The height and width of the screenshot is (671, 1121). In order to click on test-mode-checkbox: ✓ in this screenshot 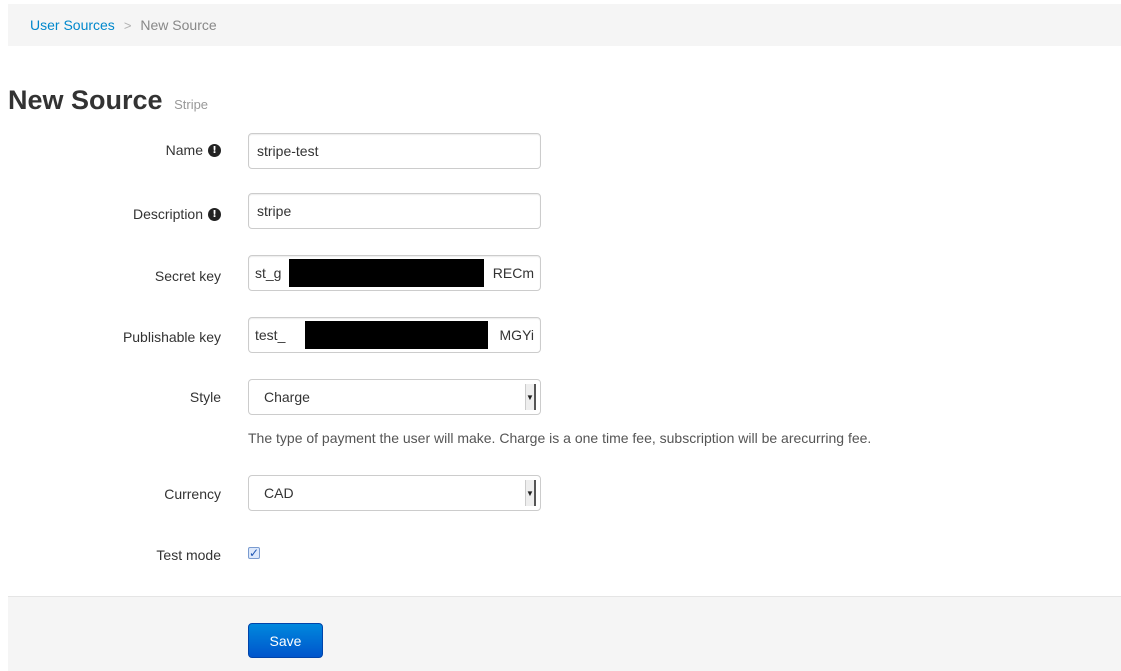, I will do `click(254, 553)`.